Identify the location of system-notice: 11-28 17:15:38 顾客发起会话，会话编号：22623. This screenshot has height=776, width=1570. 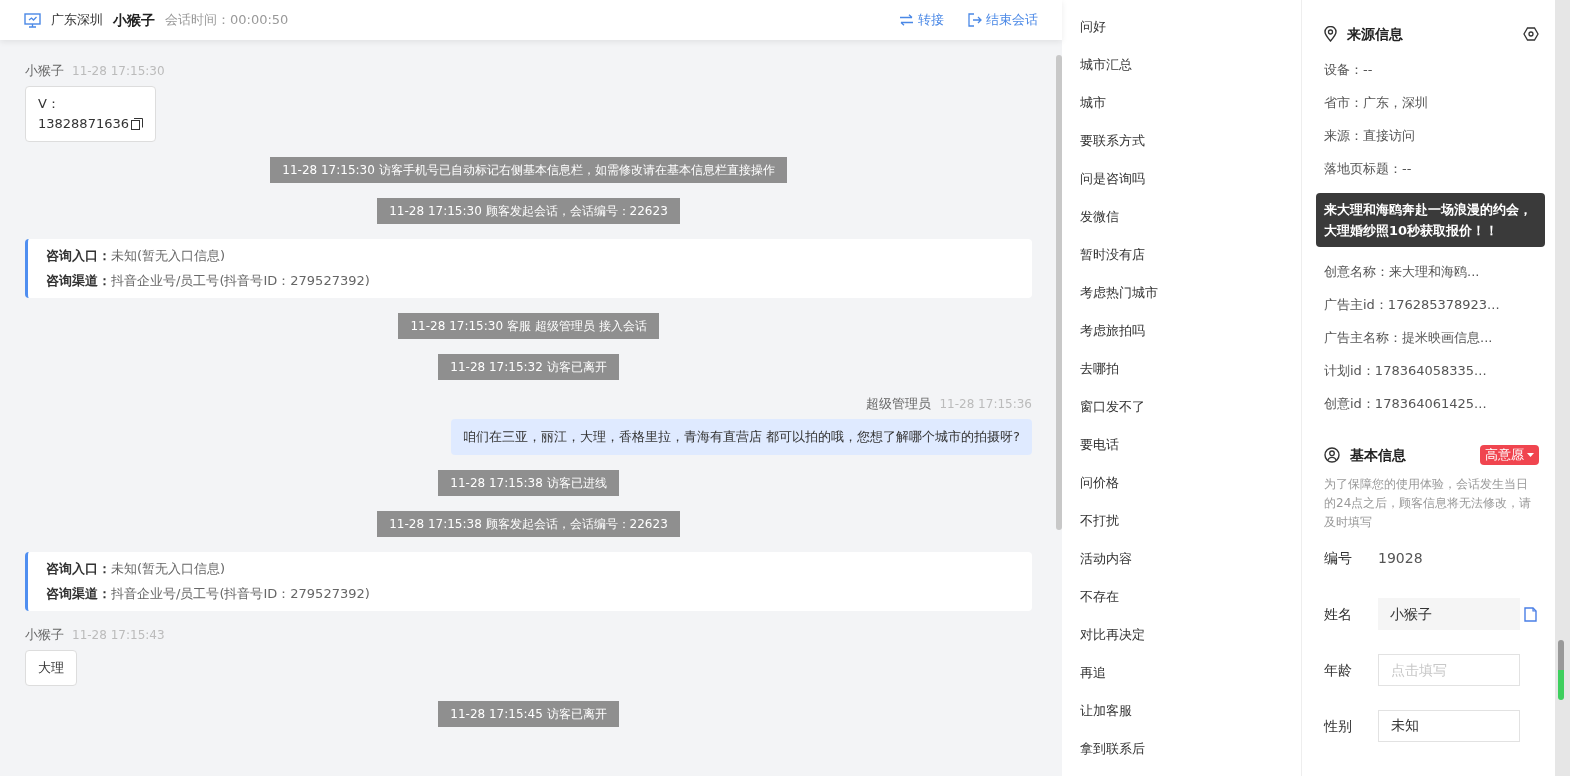
(528, 524).